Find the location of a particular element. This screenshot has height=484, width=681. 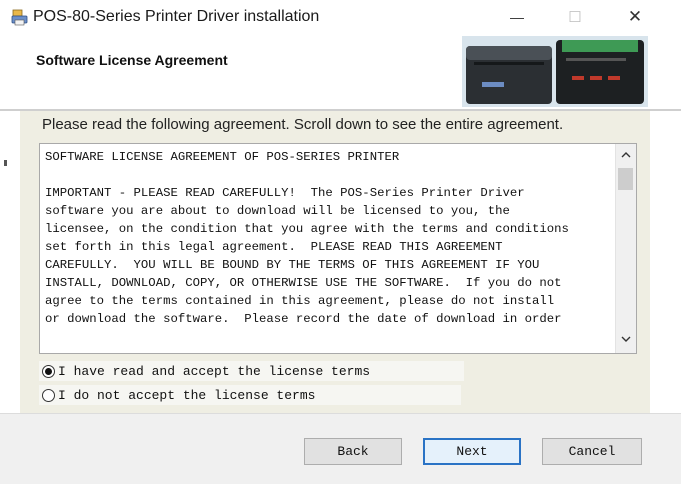

decline-terms-label: I do not accept the license terms is located at coordinates (186, 395).